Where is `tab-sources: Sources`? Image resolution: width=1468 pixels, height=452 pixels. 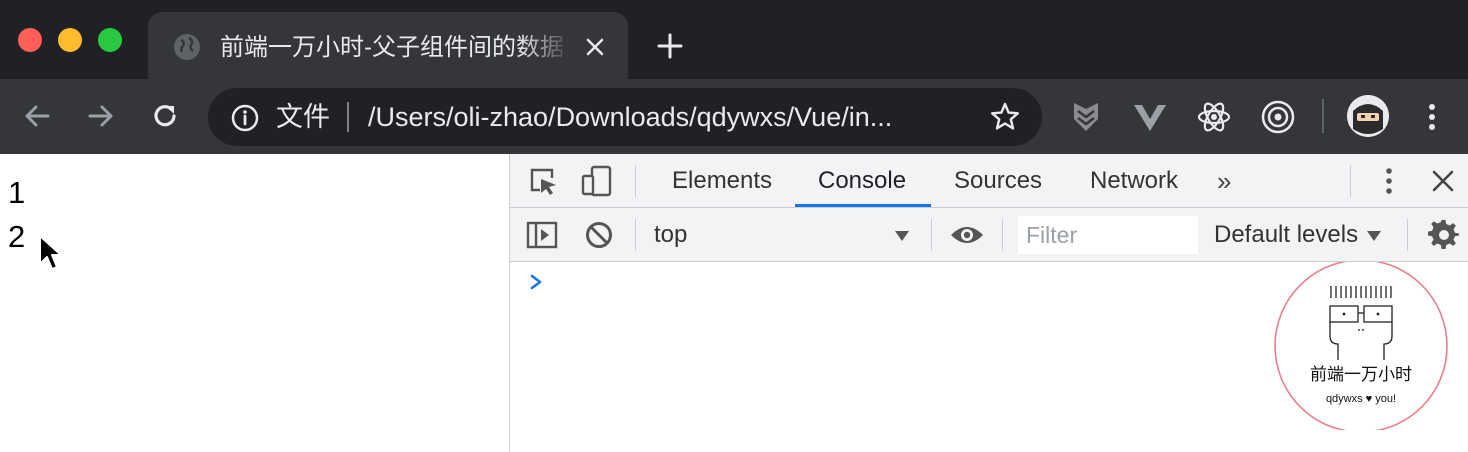 tab-sources: Sources is located at coordinates (998, 180).